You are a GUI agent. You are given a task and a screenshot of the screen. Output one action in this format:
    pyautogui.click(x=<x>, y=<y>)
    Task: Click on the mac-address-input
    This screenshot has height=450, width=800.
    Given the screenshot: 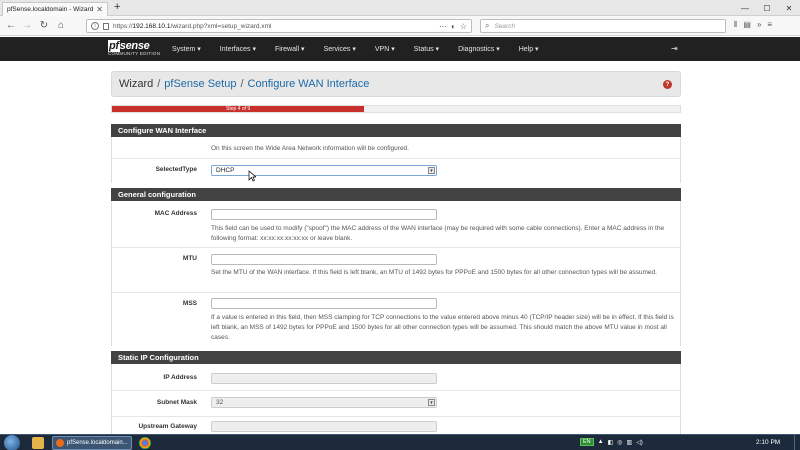 What is the action you would take?
    pyautogui.click(x=324, y=214)
    